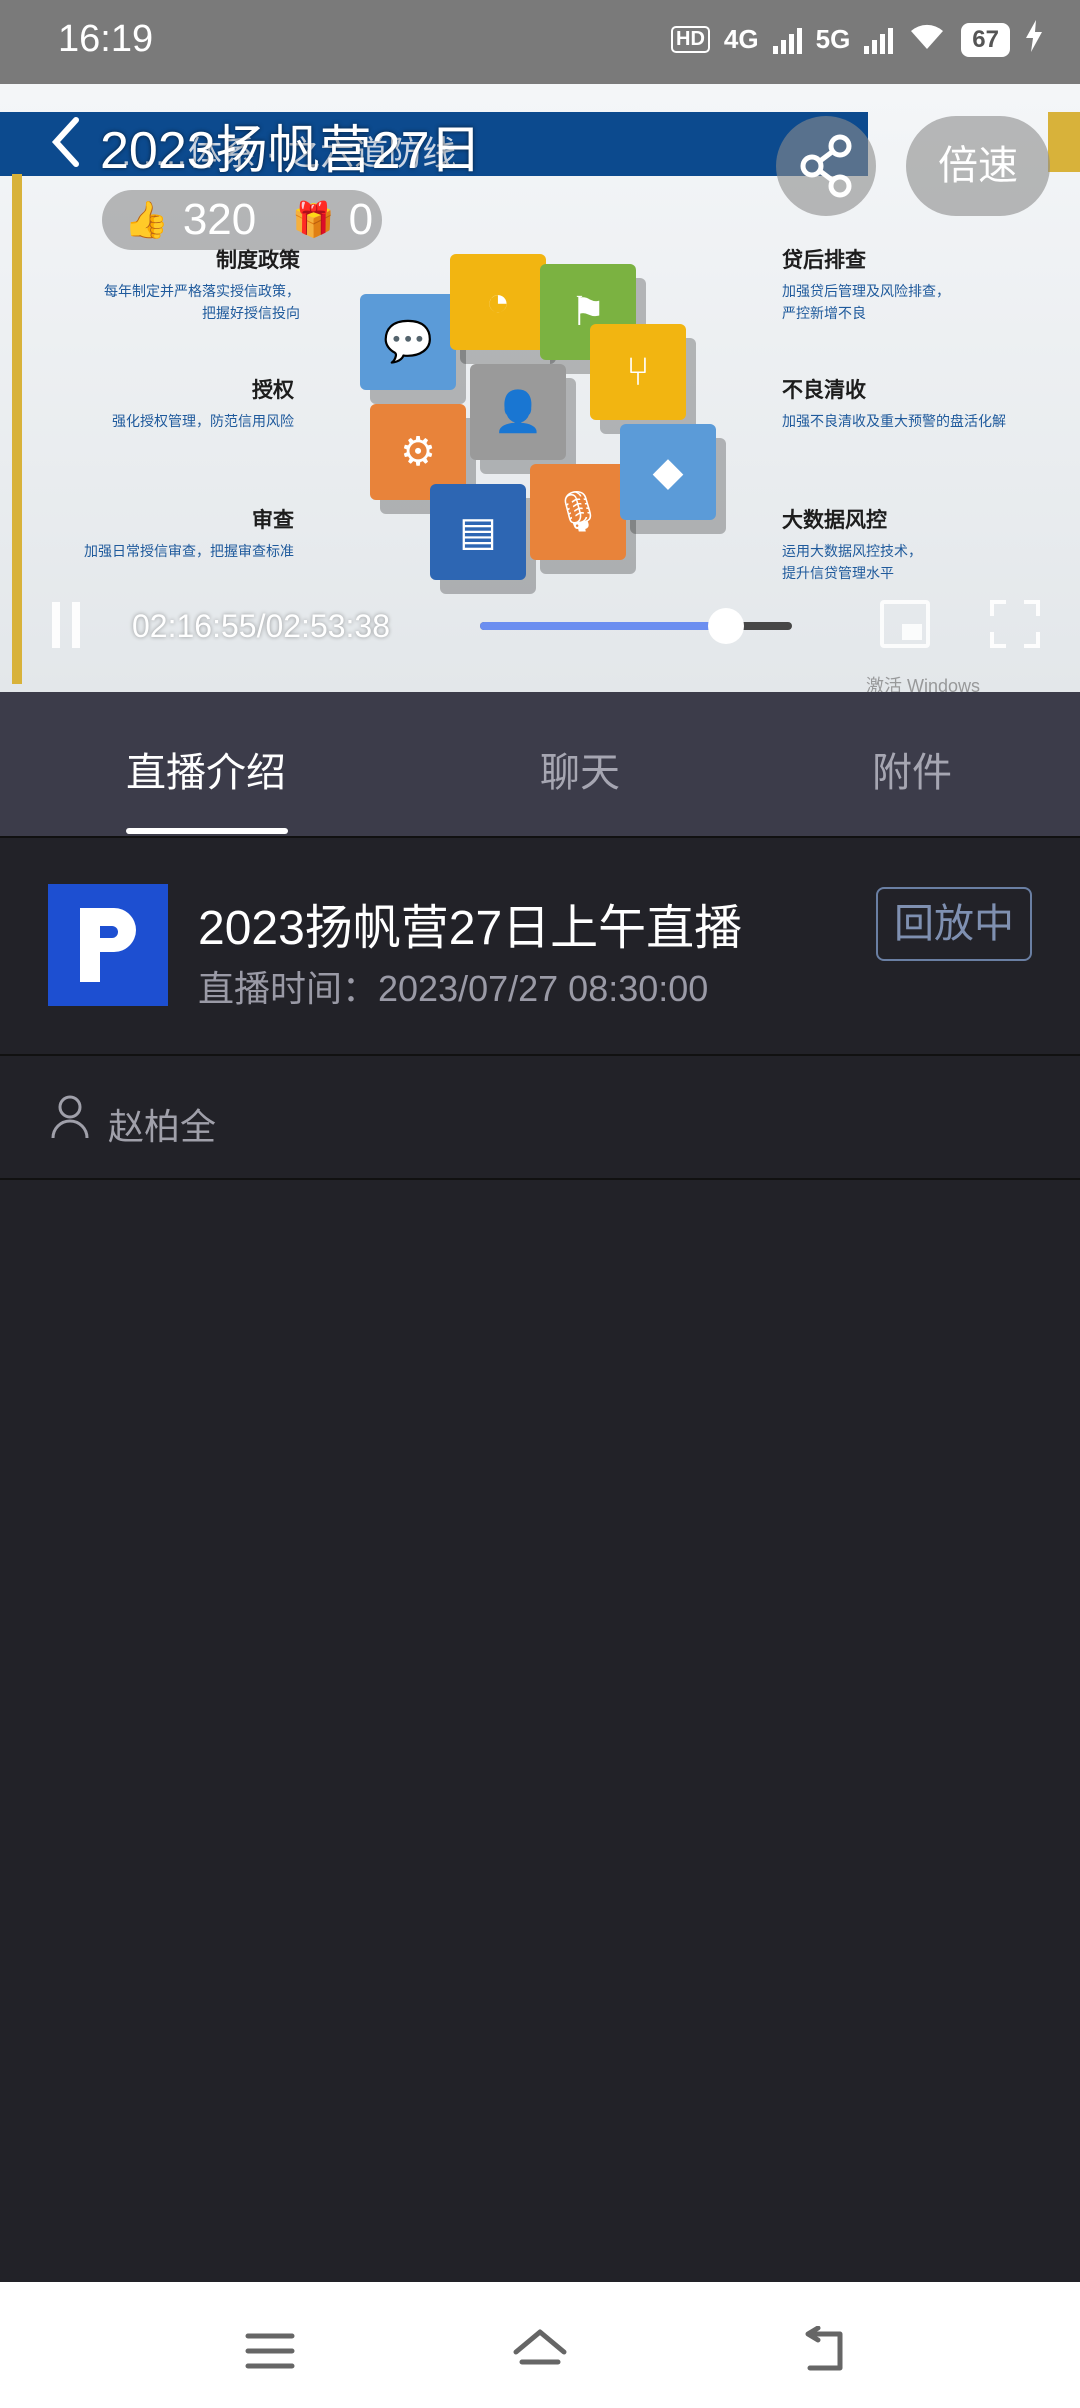 The width and height of the screenshot is (1080, 2408). Describe the element at coordinates (833, 39) in the screenshot. I see `network-5g-label: 5G` at that location.